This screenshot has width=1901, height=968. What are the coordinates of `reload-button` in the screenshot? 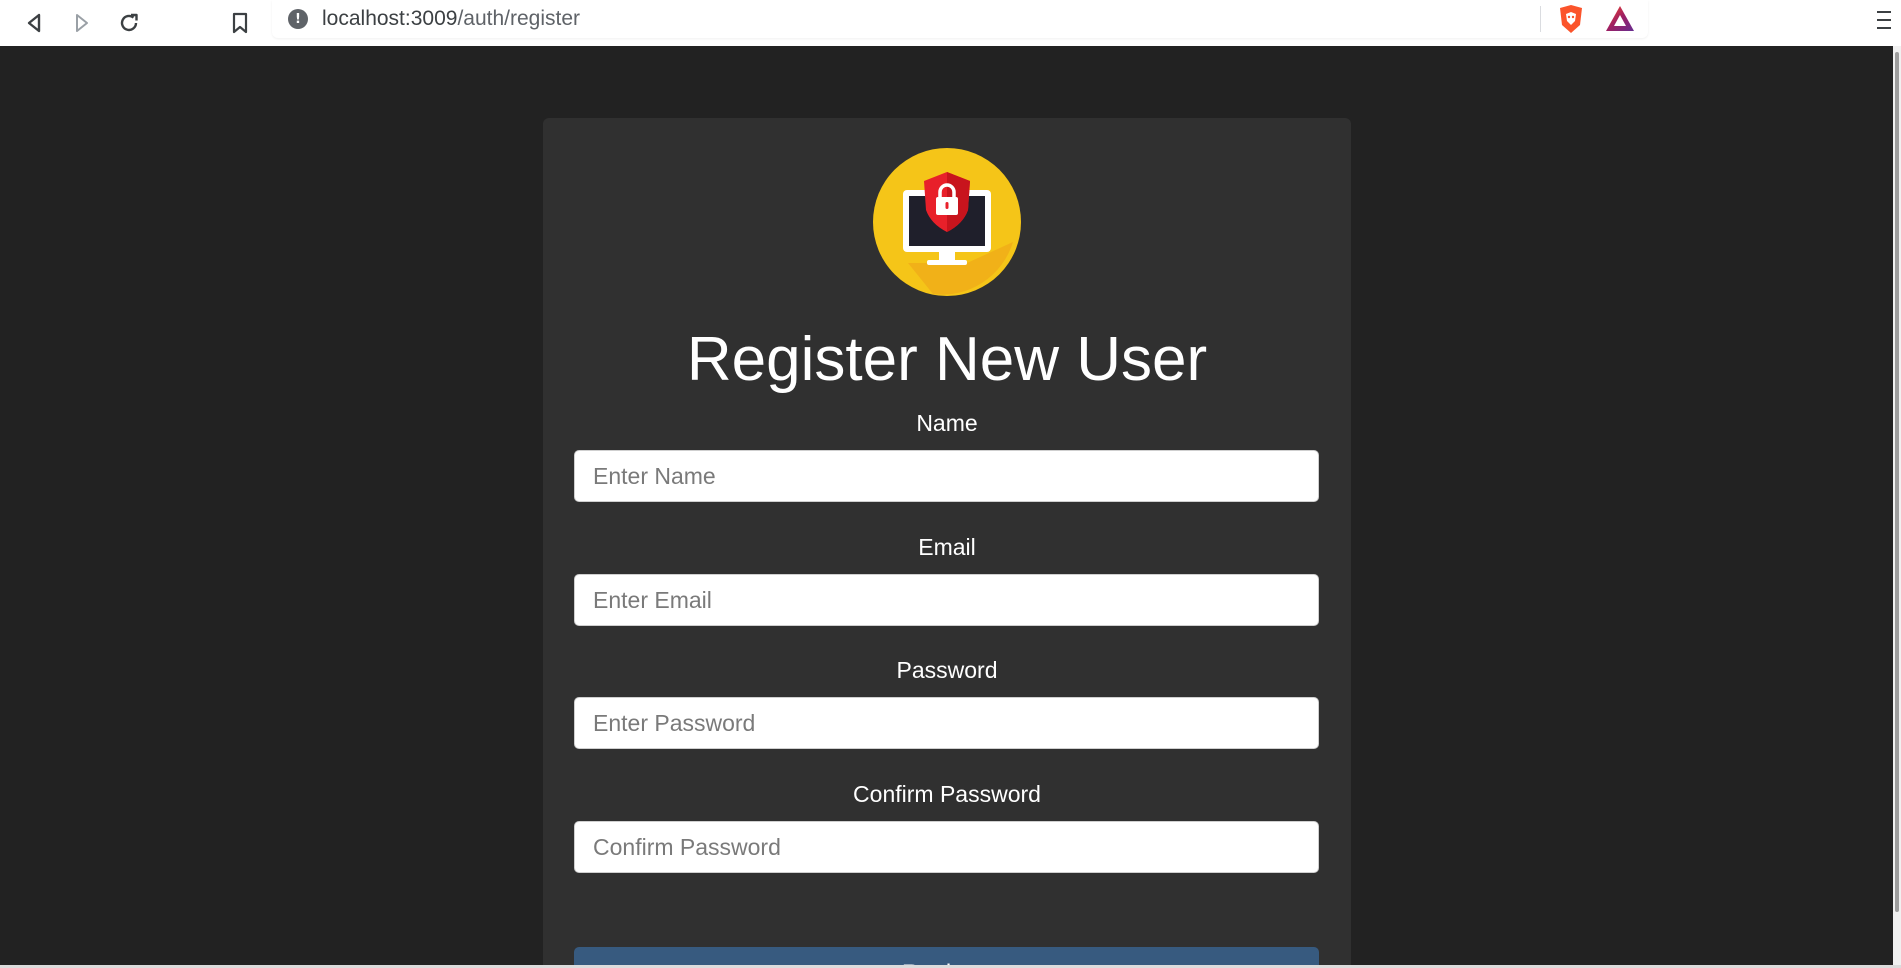 It's located at (129, 23).